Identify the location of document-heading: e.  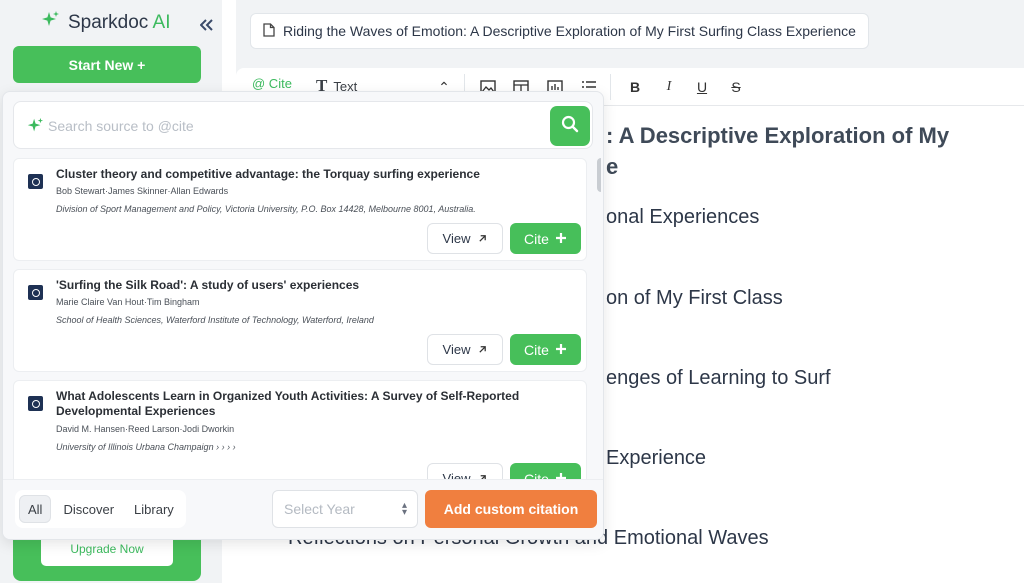
(612, 166).